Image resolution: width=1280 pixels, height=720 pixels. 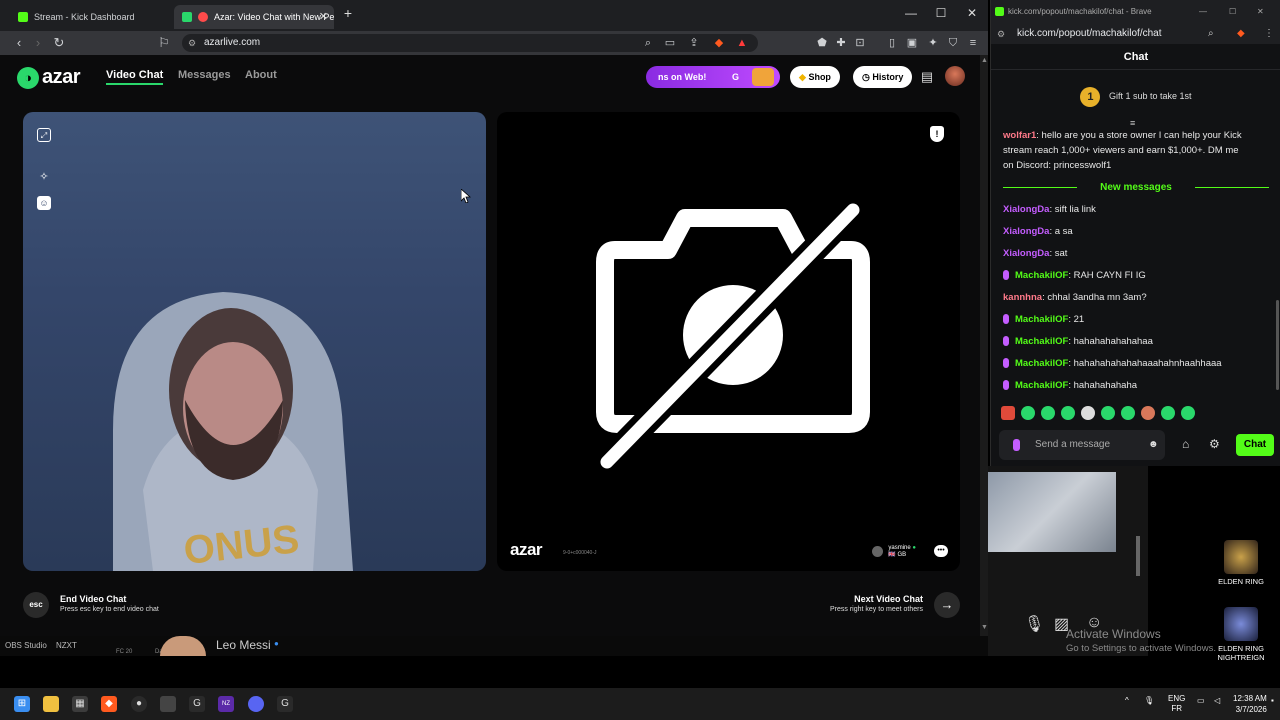 What do you see at coordinates (323, 16) in the screenshot?
I see `close-tab-icon: ✕` at bounding box center [323, 16].